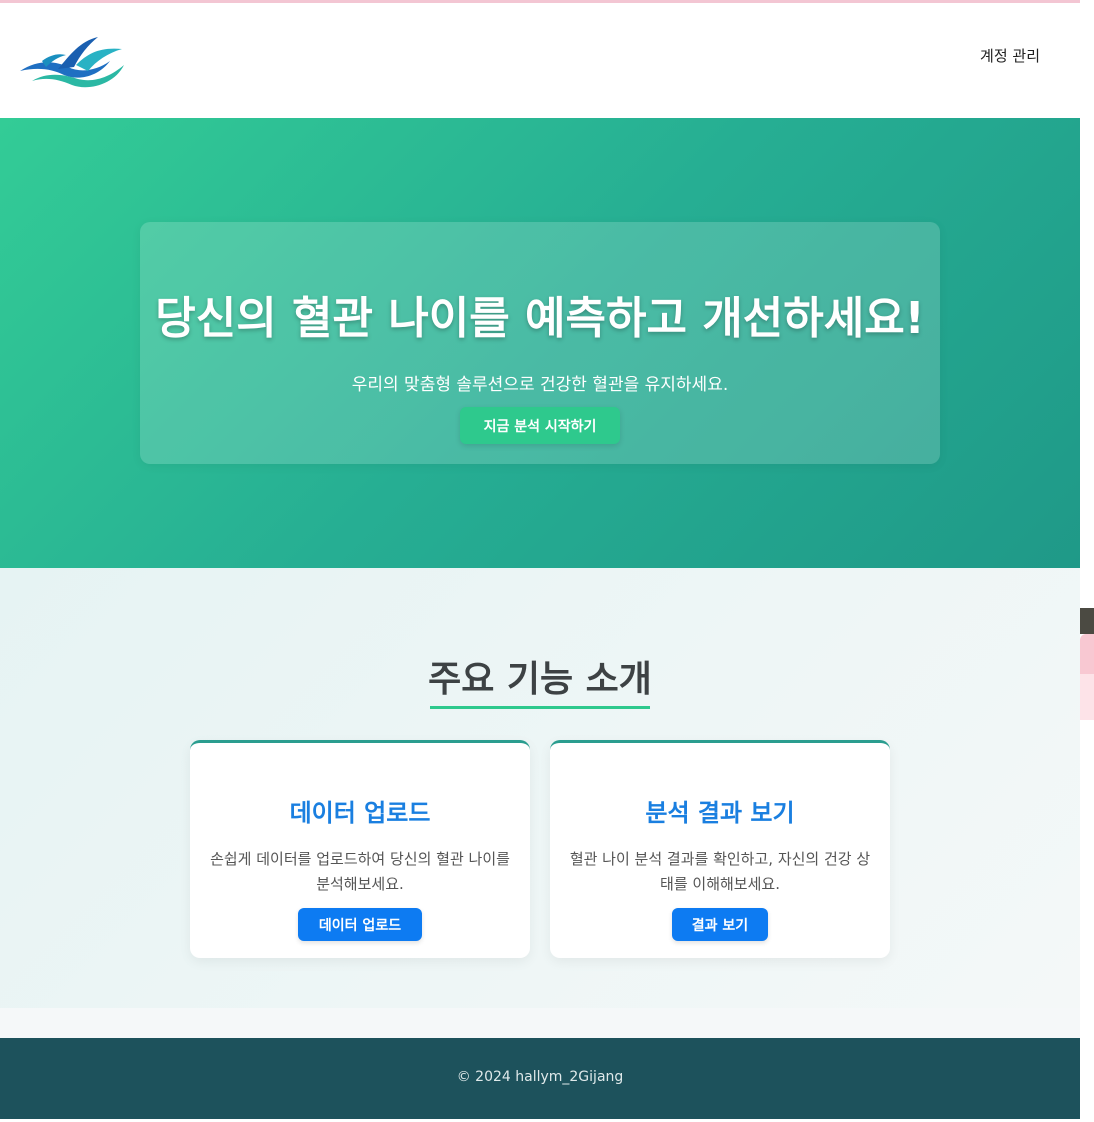  Describe the element at coordinates (360, 871) in the screenshot. I see `card-description: 손쉽게 데이터를 업로드하여 당신의 혈관 나이를 분석해보세요.` at that location.